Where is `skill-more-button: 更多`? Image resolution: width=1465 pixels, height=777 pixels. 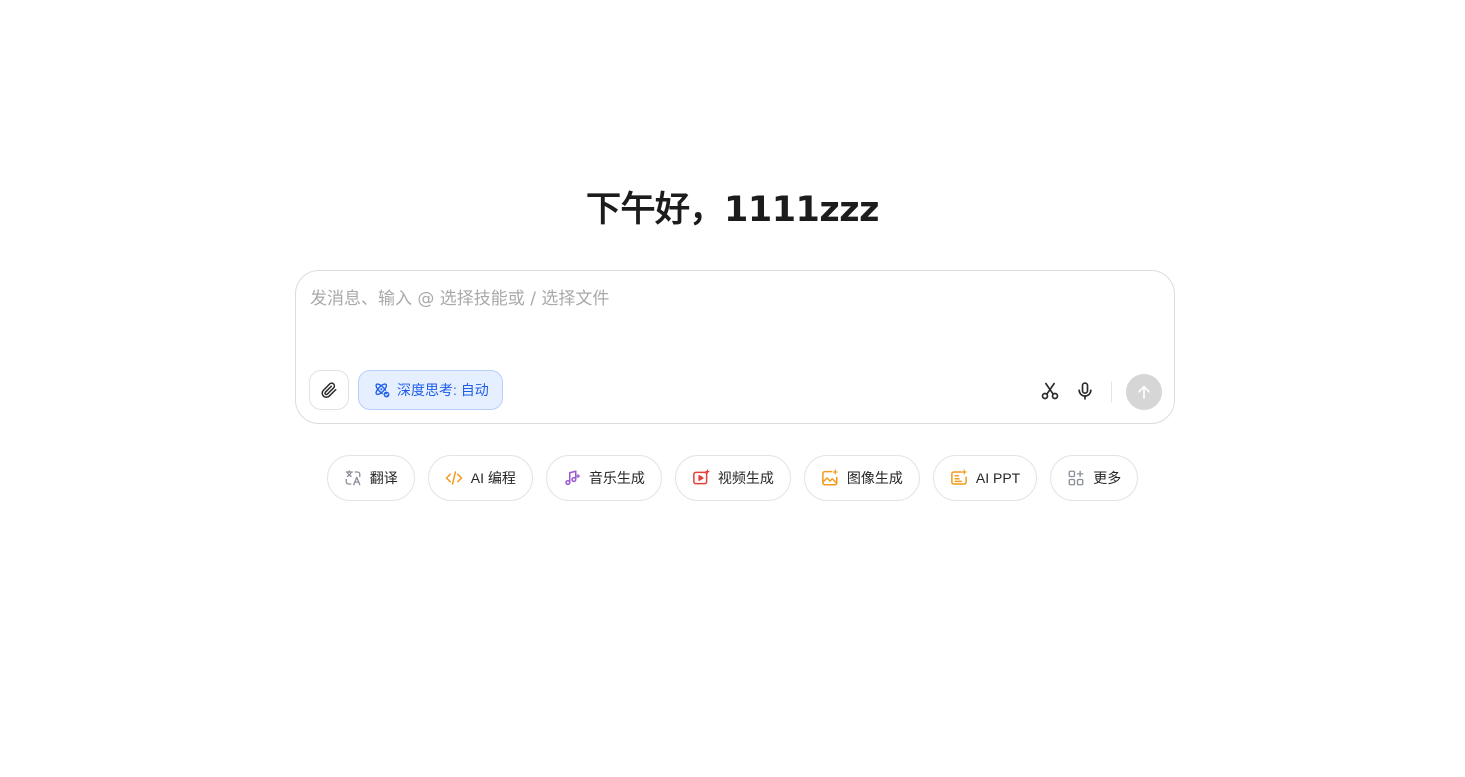
skill-more-button: 更多 is located at coordinates (1094, 478).